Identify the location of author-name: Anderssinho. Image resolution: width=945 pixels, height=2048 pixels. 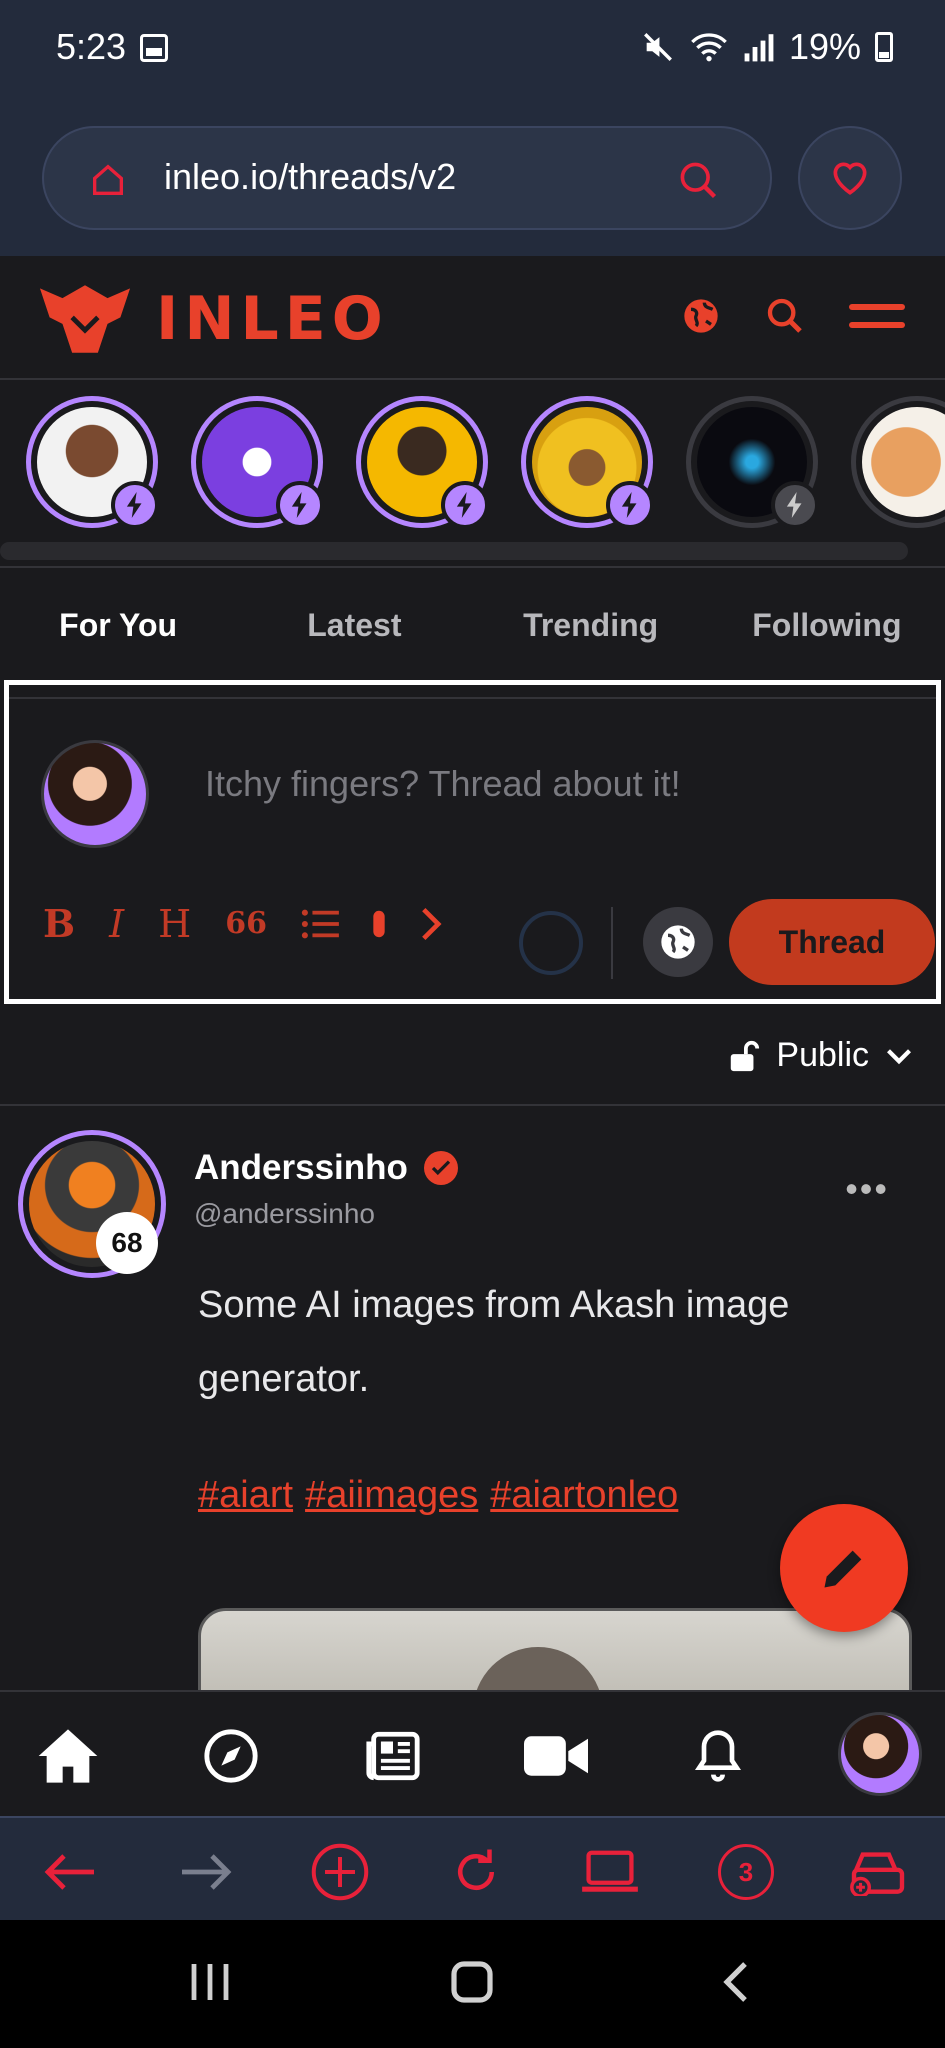
(301, 1168).